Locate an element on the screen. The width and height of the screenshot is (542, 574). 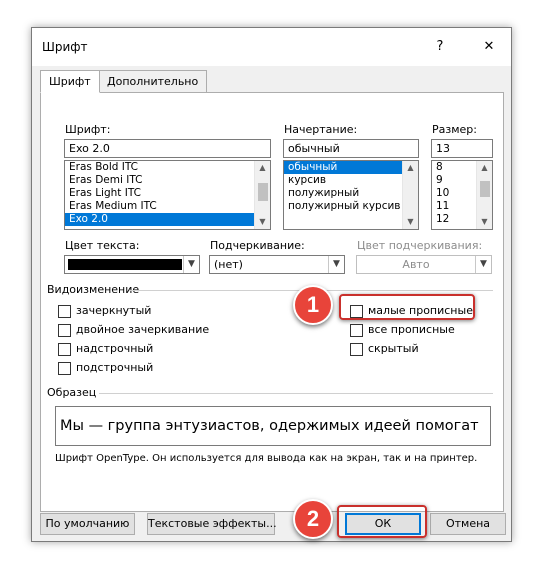
underline-value: (нет) is located at coordinates (228, 264).